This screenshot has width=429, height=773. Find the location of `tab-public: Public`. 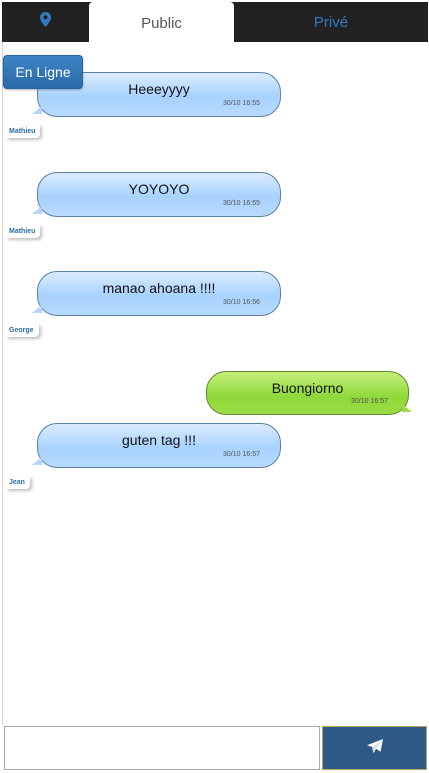

tab-public: Public is located at coordinates (161, 23).